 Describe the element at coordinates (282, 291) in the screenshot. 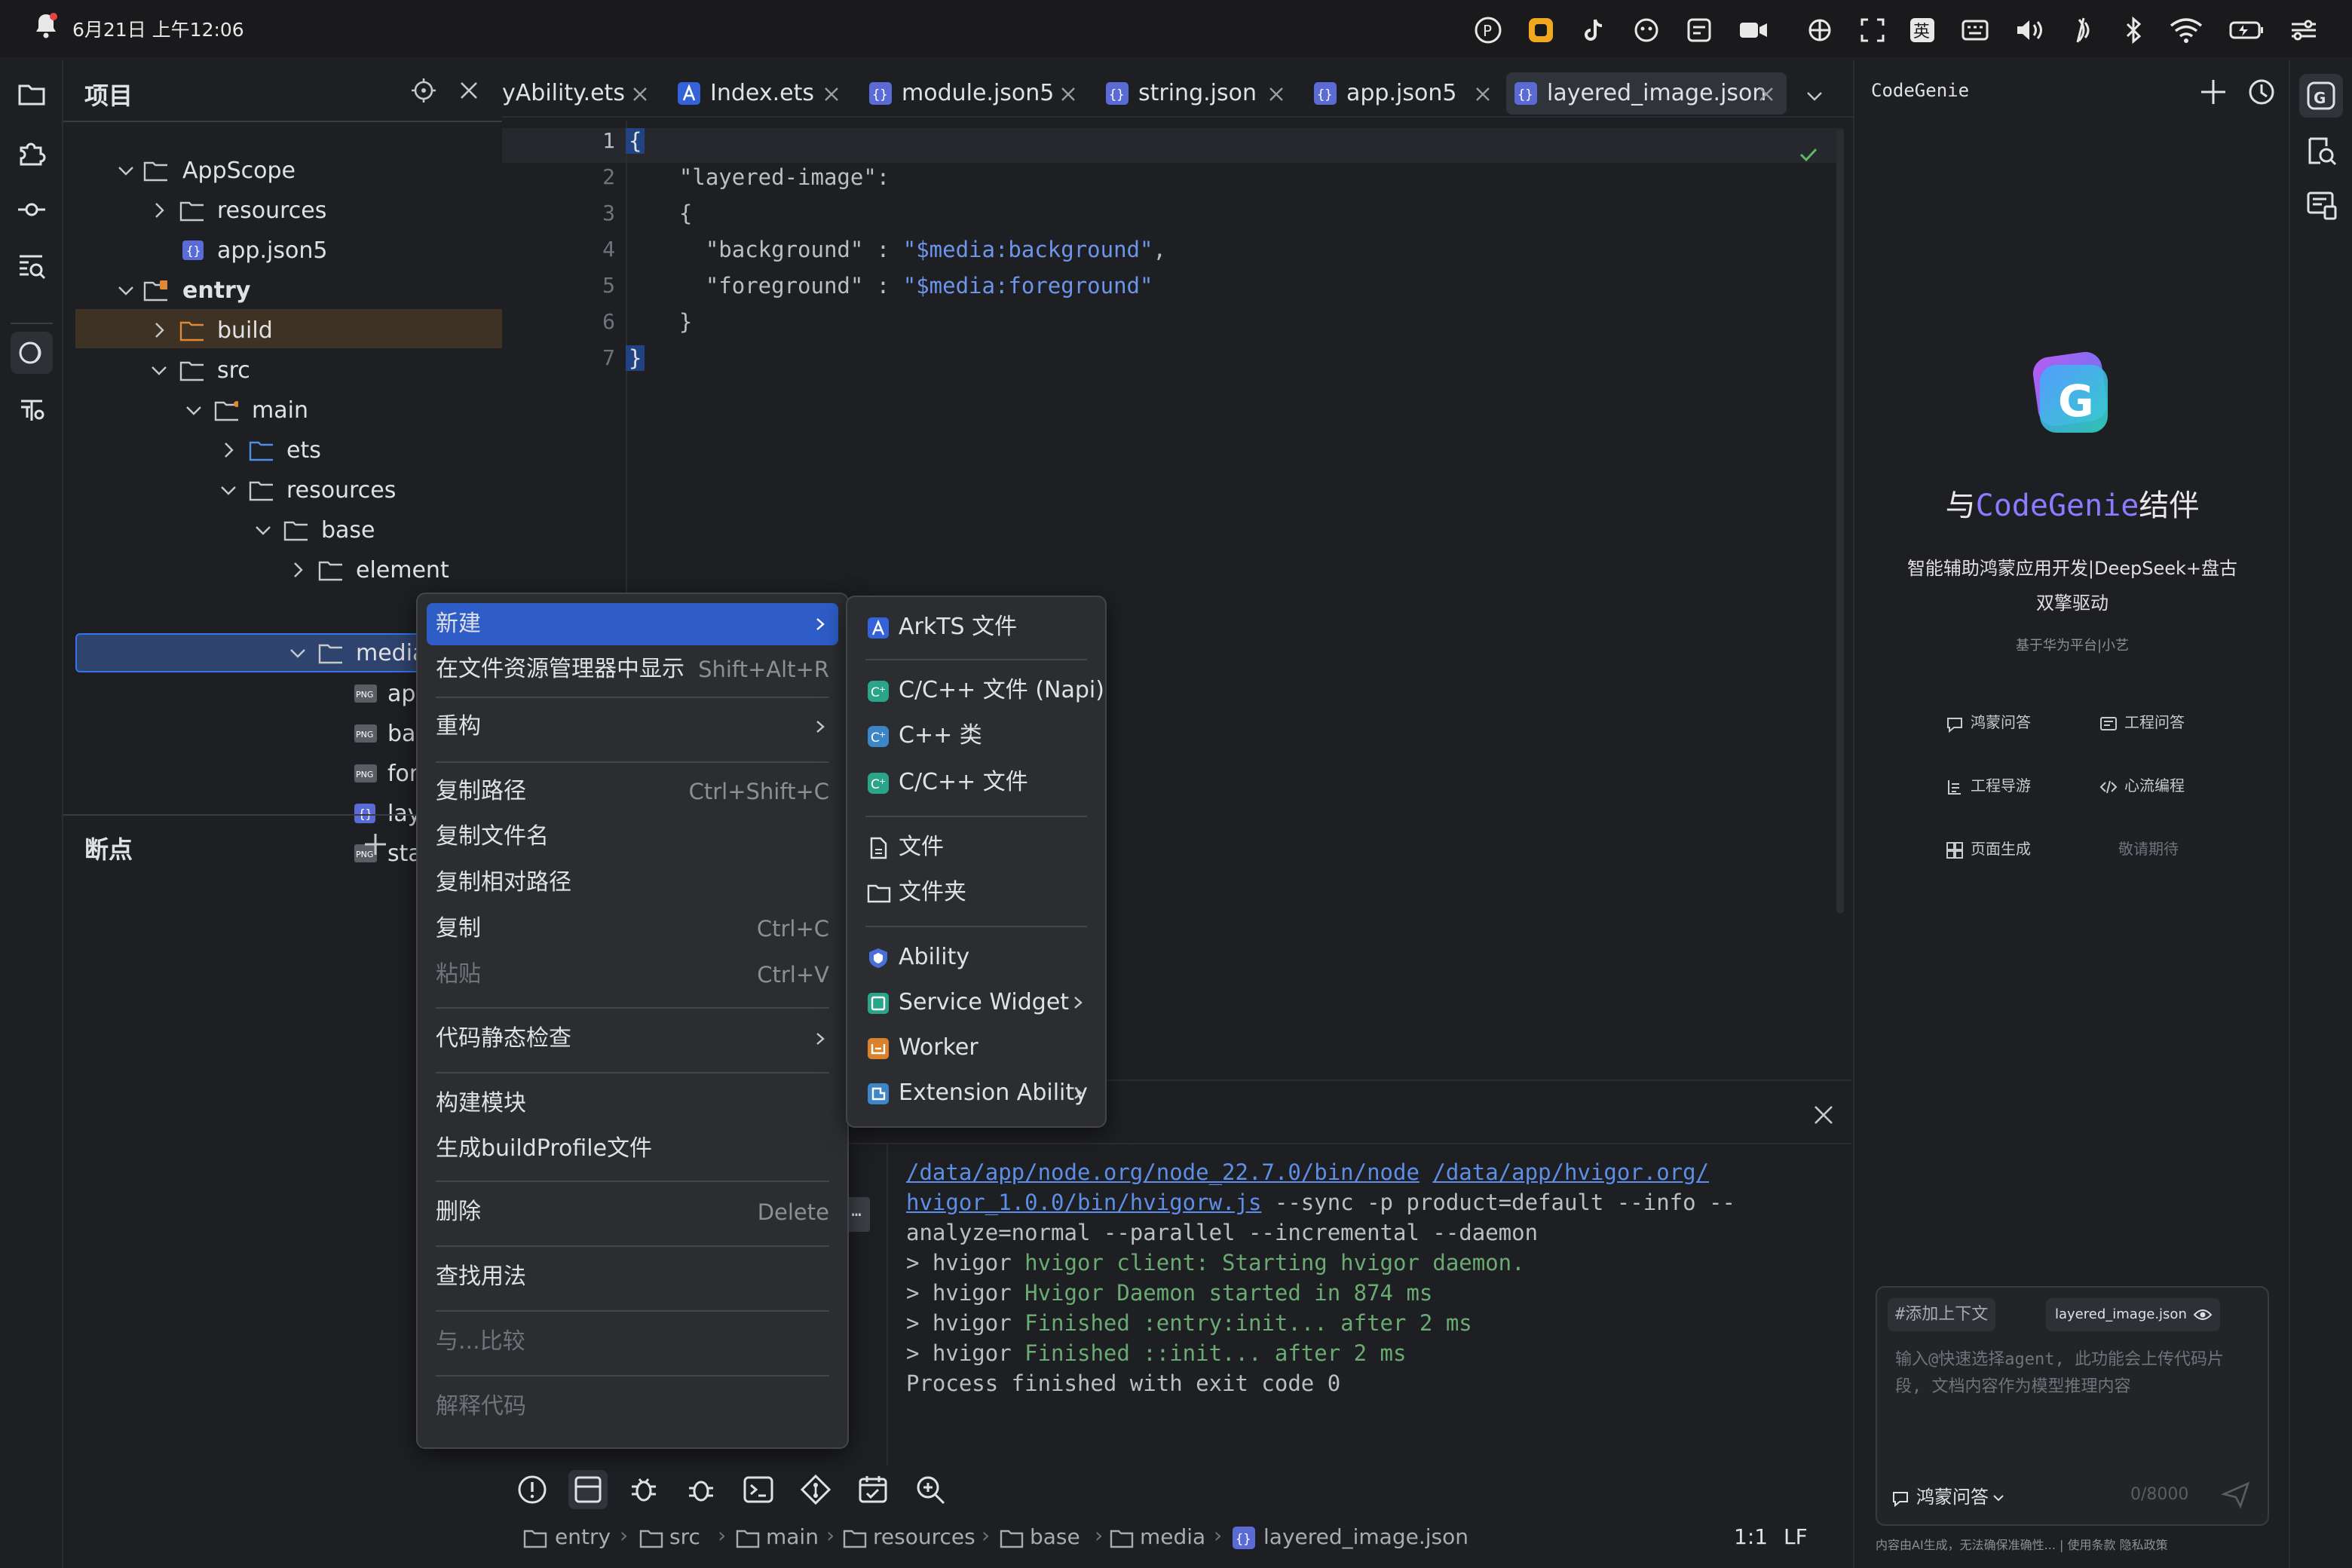

I see `tree-item-entry: entry` at that location.